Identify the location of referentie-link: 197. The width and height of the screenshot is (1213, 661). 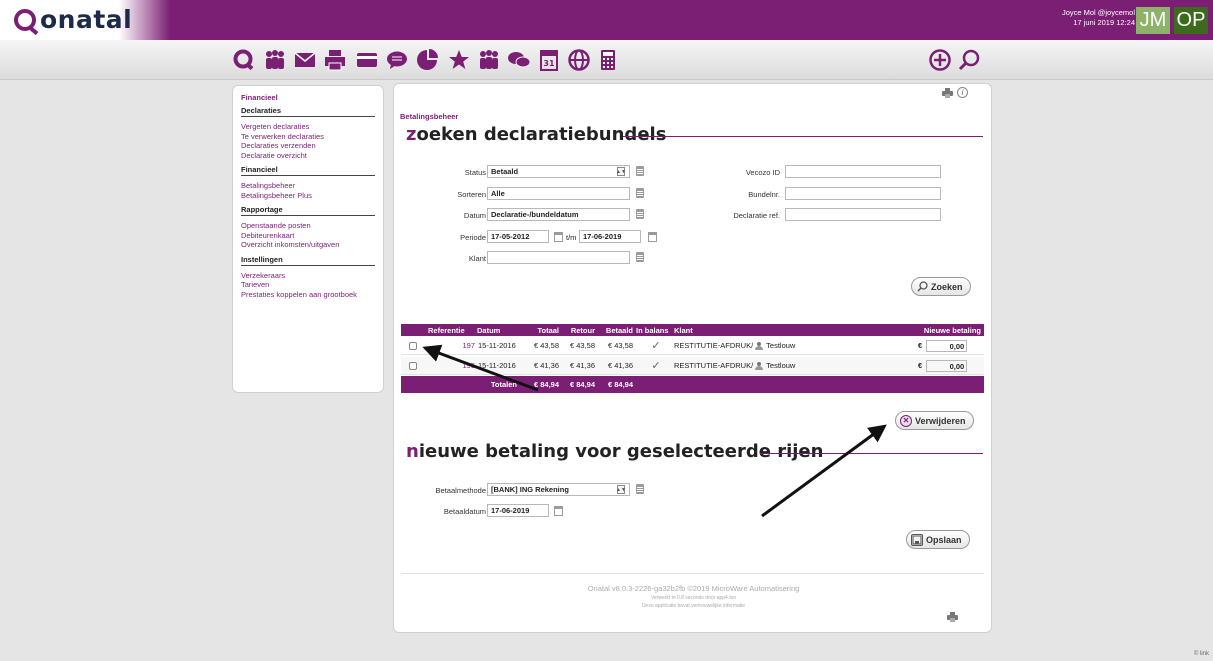
(468, 345).